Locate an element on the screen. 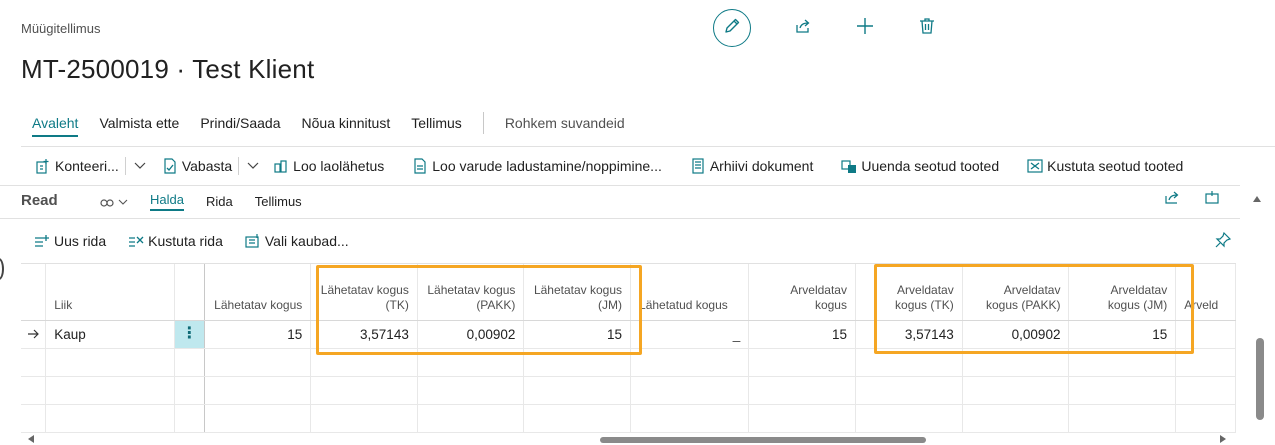 The height and width of the screenshot is (445, 1275). kustuta-seotud-tooted-button: Kustuta seotud tooted is located at coordinates (1105, 166).